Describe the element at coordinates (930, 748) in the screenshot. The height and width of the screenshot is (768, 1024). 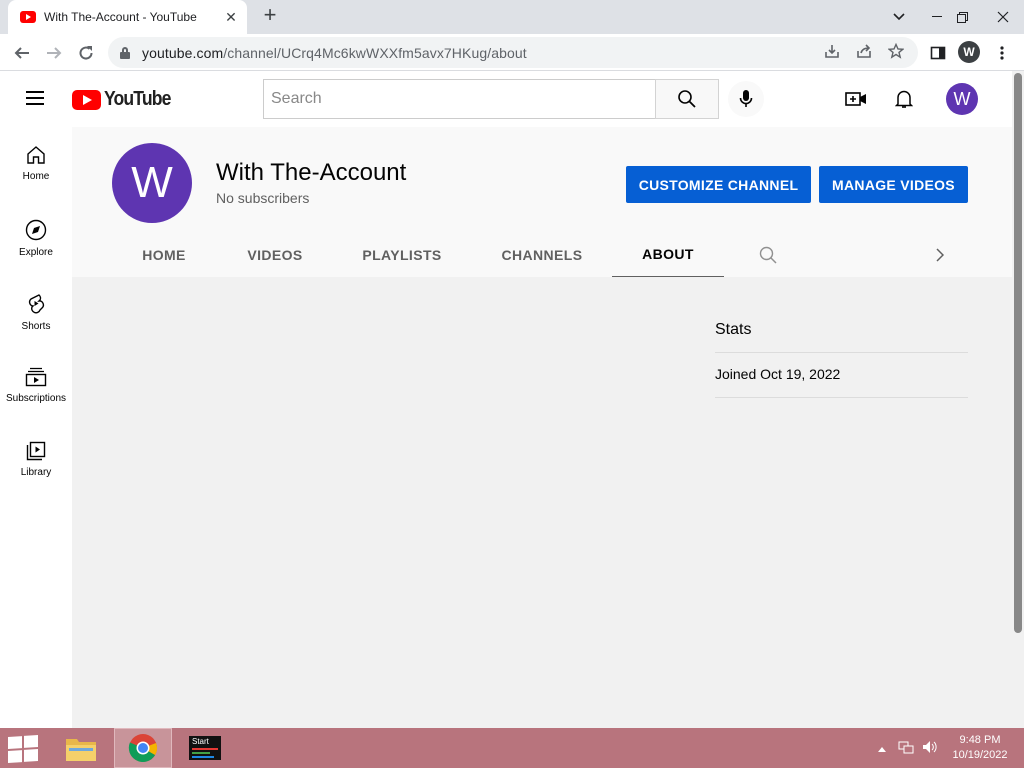
I see `volume-icon` at that location.